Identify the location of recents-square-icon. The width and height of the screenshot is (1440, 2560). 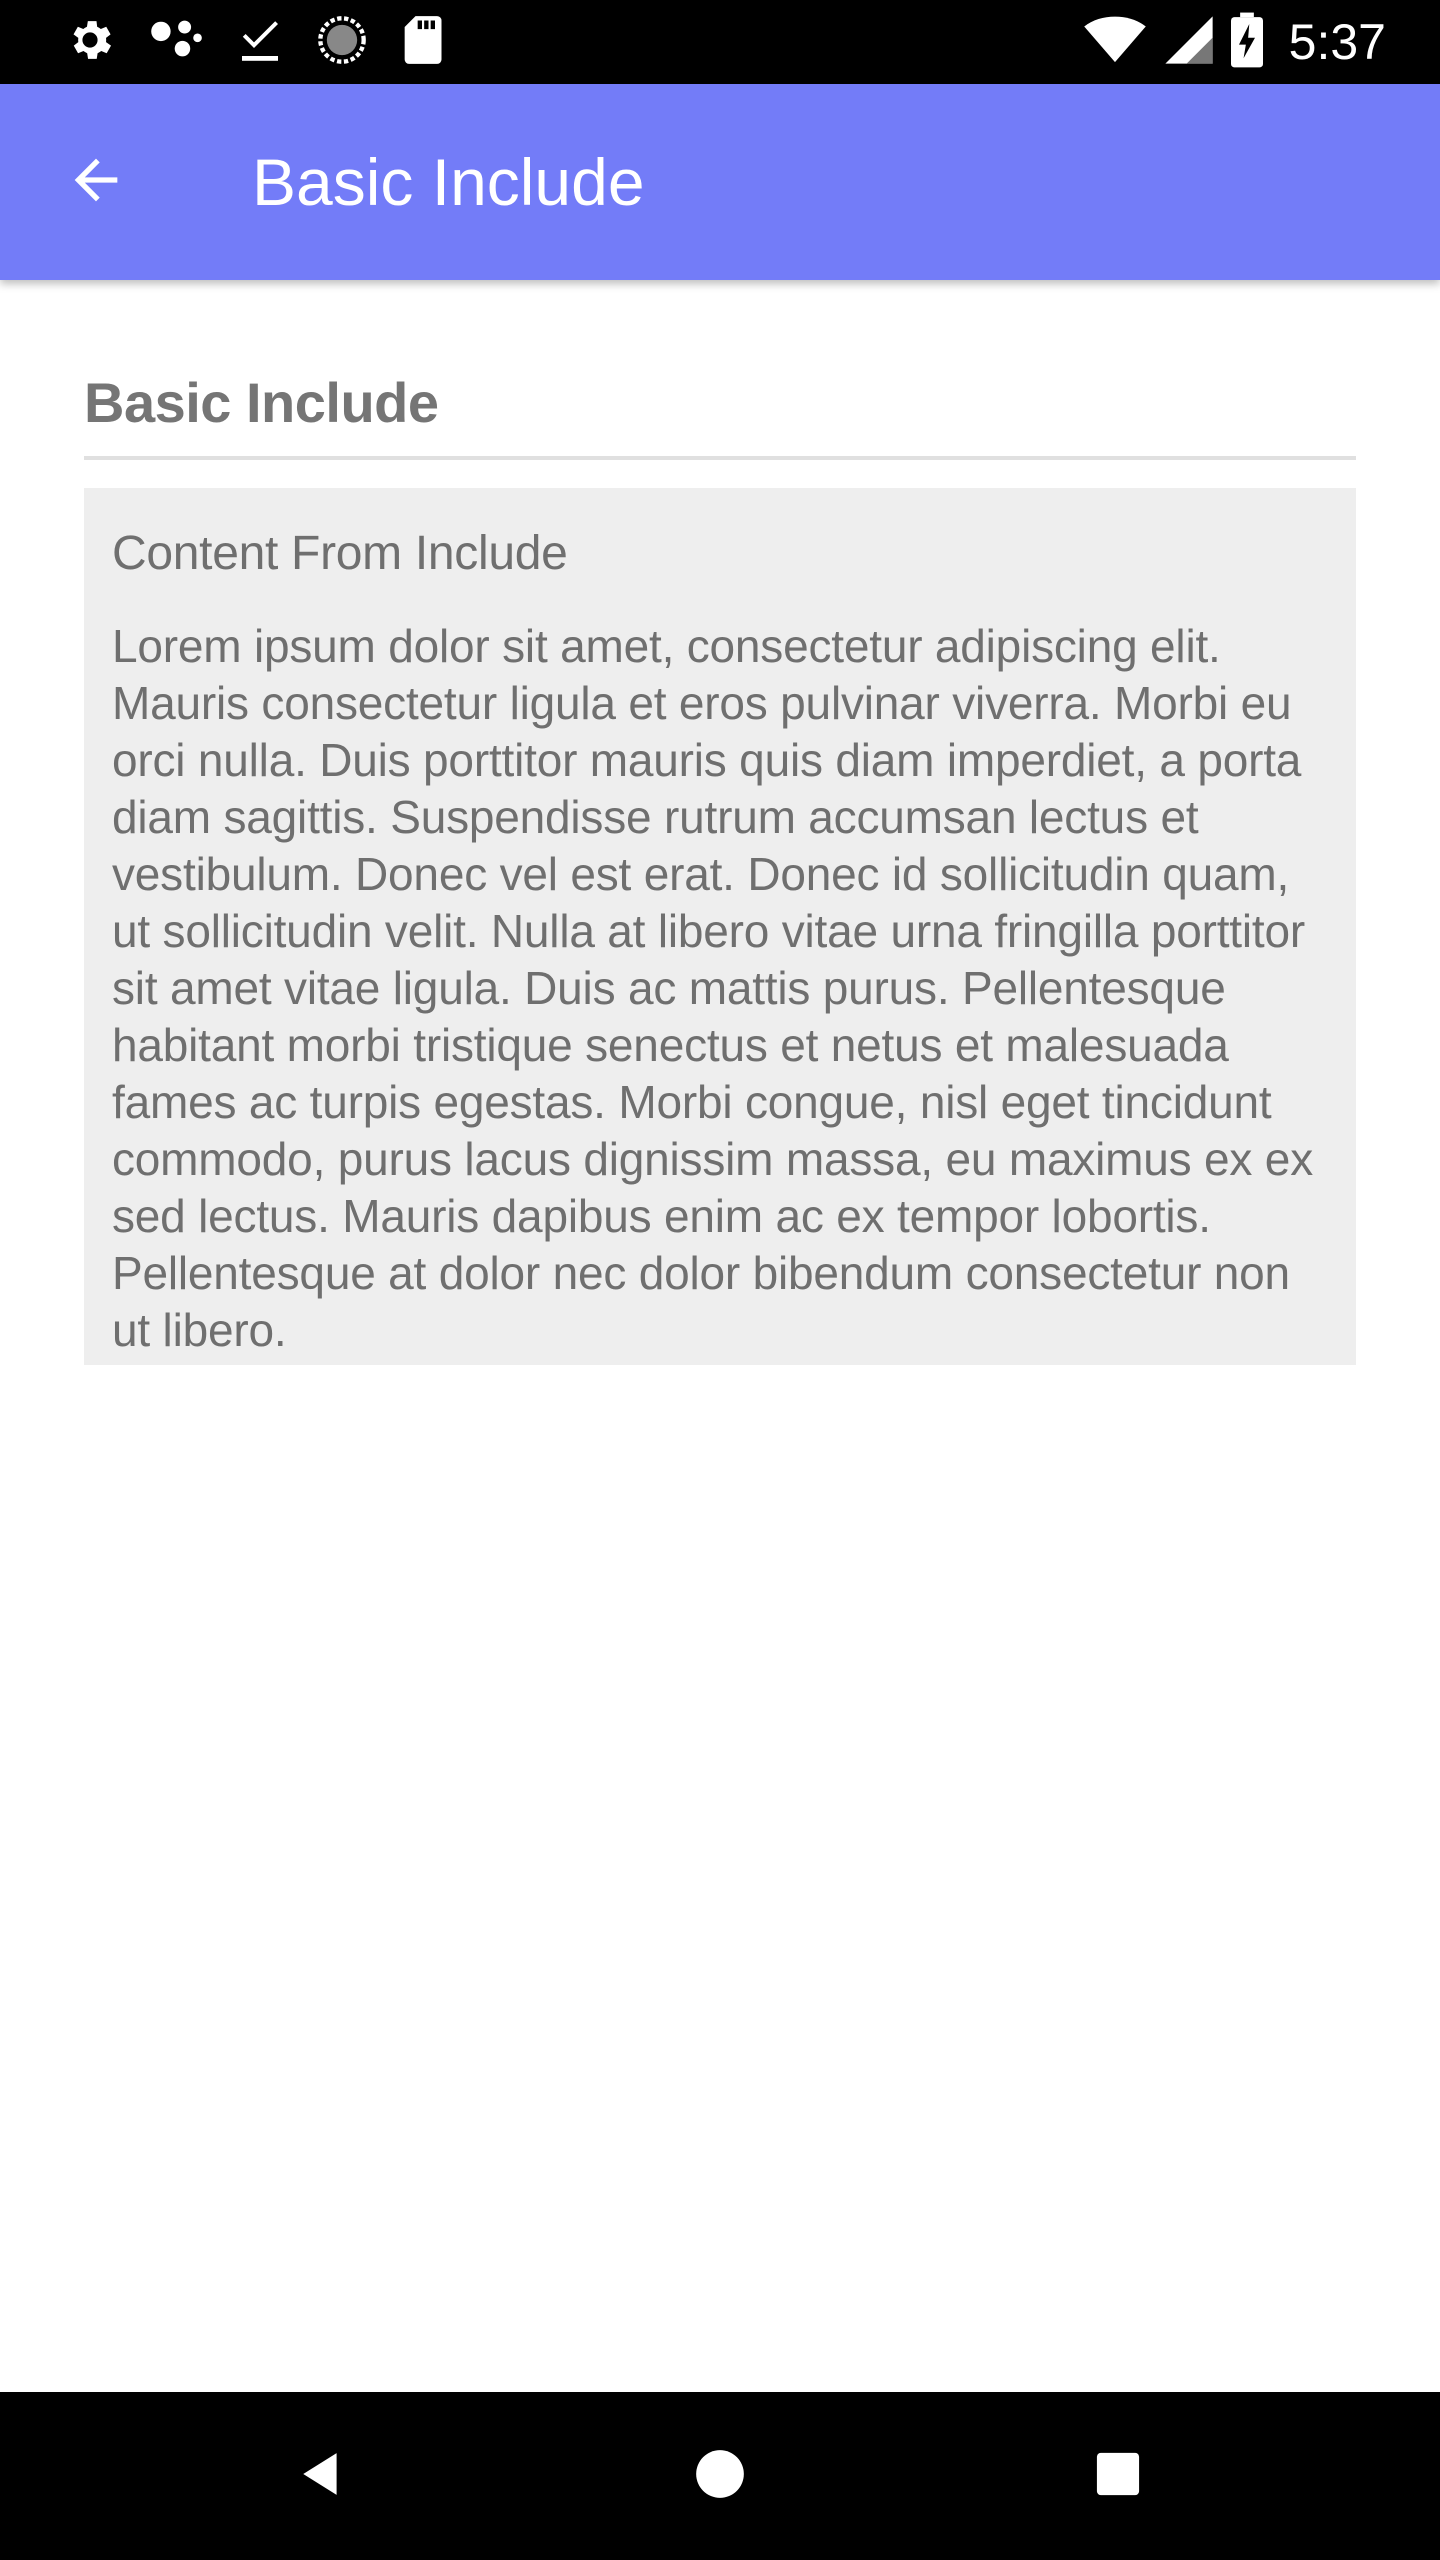
(1118, 2476).